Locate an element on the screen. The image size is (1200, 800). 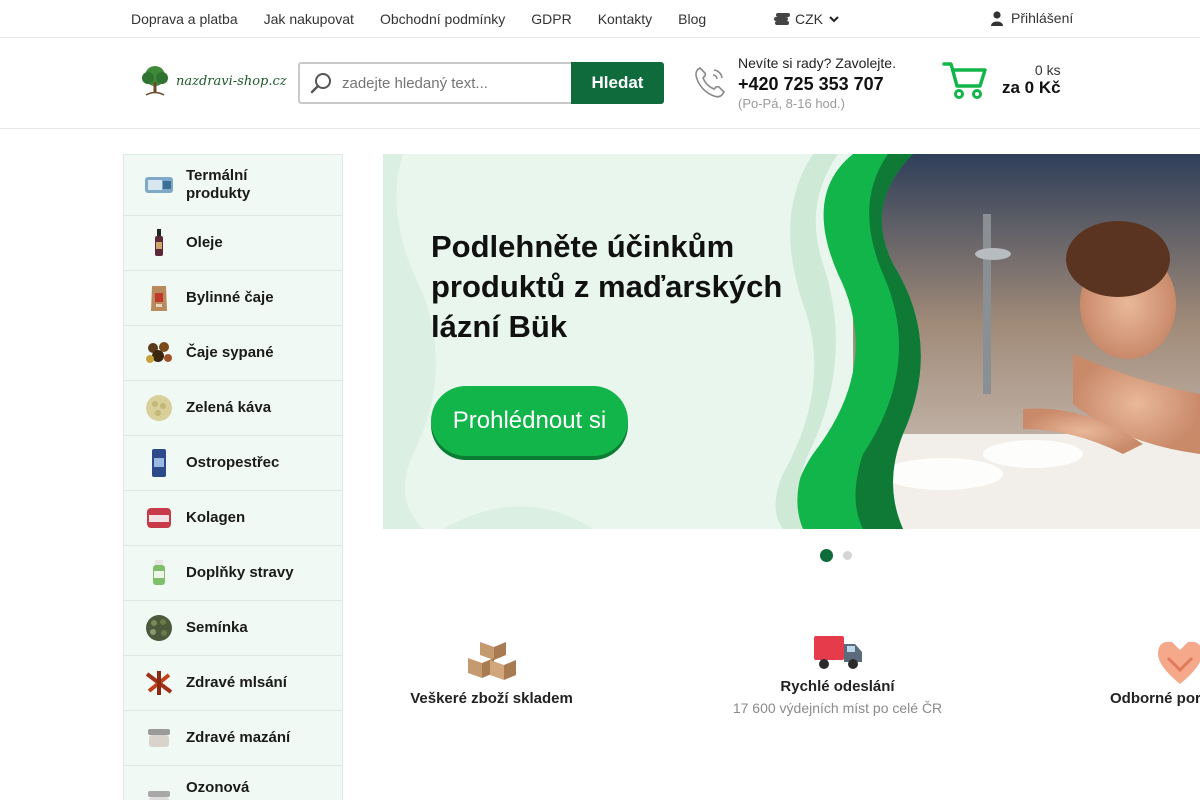
carousel-dot-active is located at coordinates (826, 555).